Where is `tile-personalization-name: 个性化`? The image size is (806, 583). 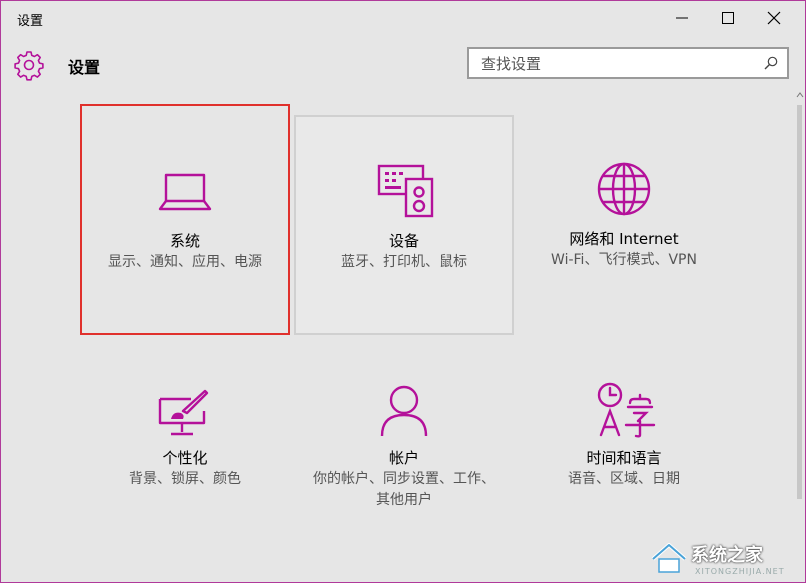 tile-personalization-name: 个性化 is located at coordinates (185, 458).